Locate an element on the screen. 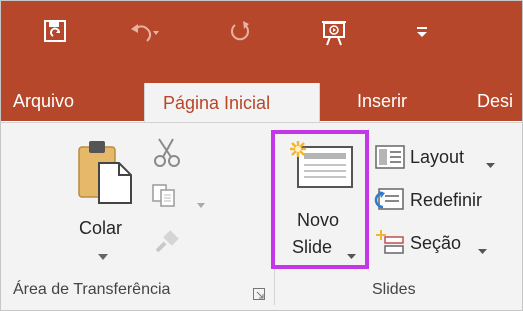 This screenshot has width=523, height=311. dialog-launcher-icon is located at coordinates (259, 296).